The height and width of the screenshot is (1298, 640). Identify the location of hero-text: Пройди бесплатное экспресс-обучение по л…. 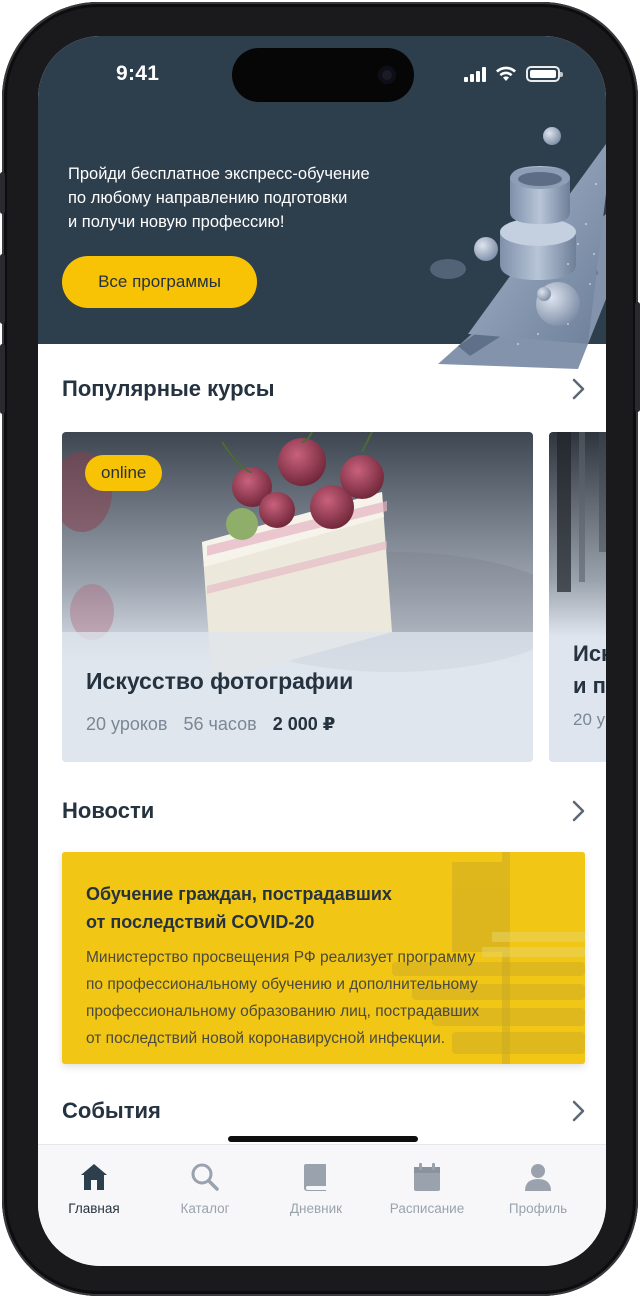
(243, 198).